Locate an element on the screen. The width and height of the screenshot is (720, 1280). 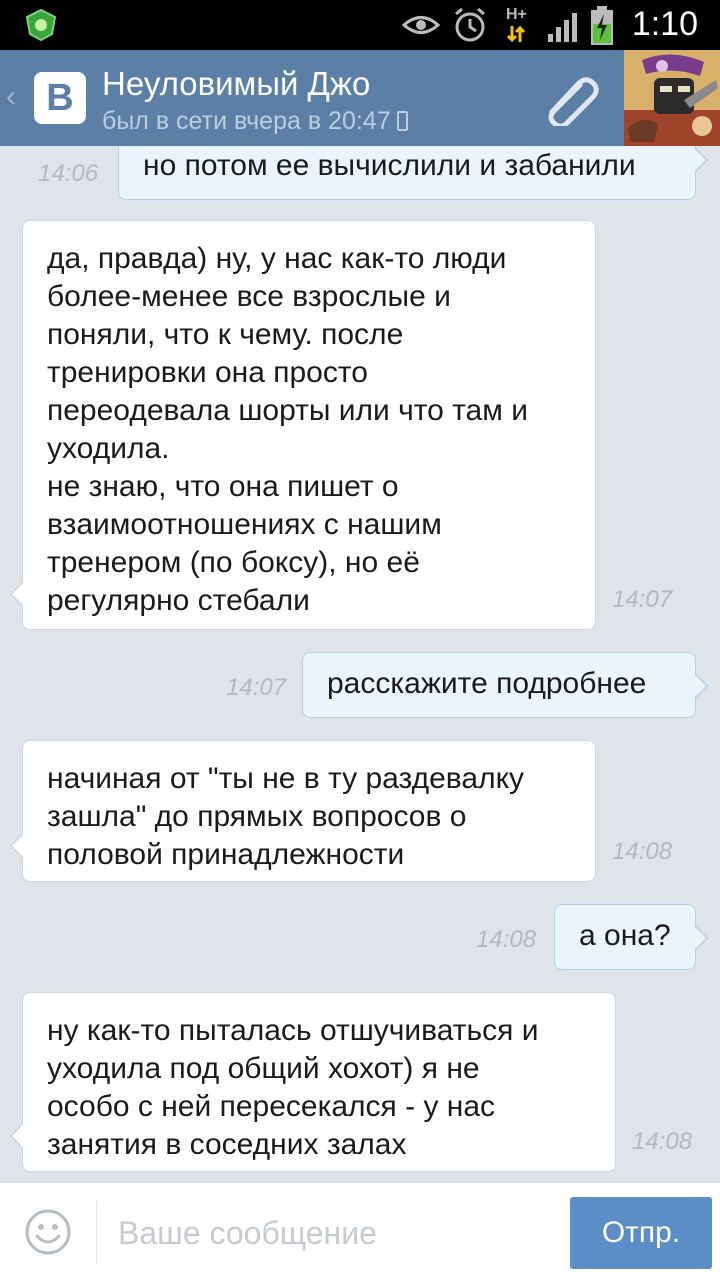
attach-paperclip-icon is located at coordinates (570, 99).